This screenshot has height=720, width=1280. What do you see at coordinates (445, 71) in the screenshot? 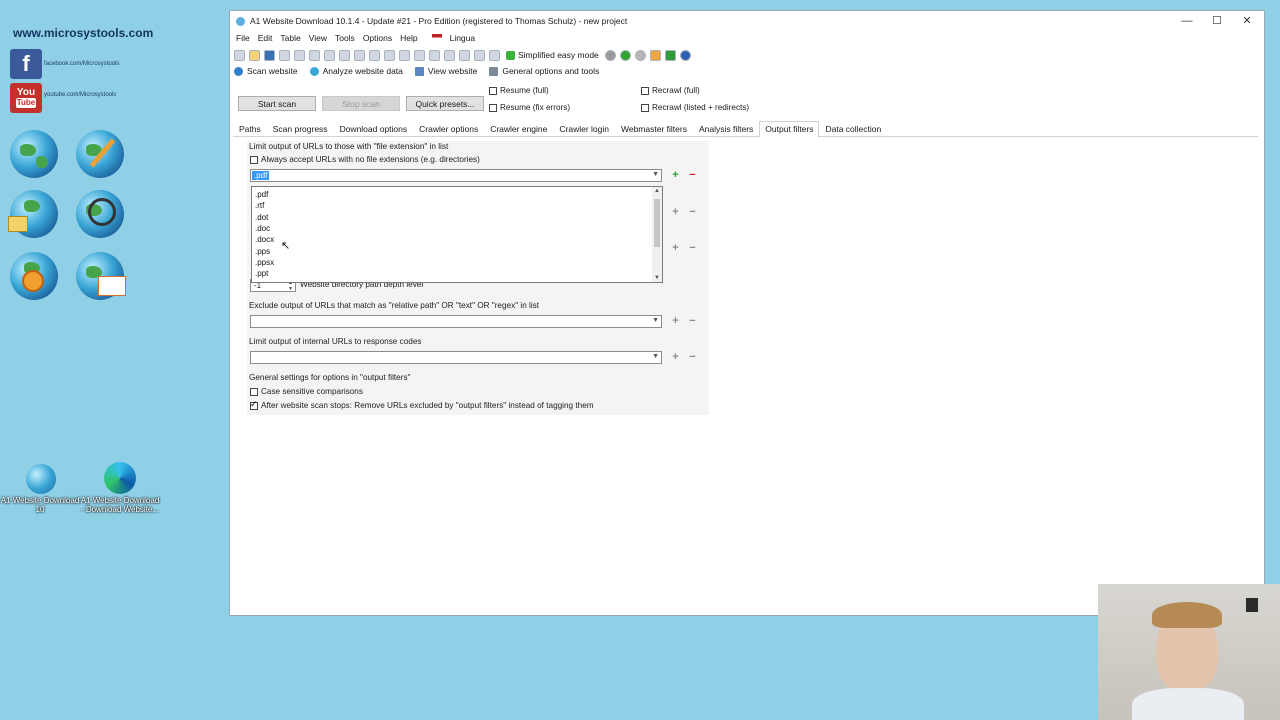
I see `tab-view-website: View website` at bounding box center [445, 71].